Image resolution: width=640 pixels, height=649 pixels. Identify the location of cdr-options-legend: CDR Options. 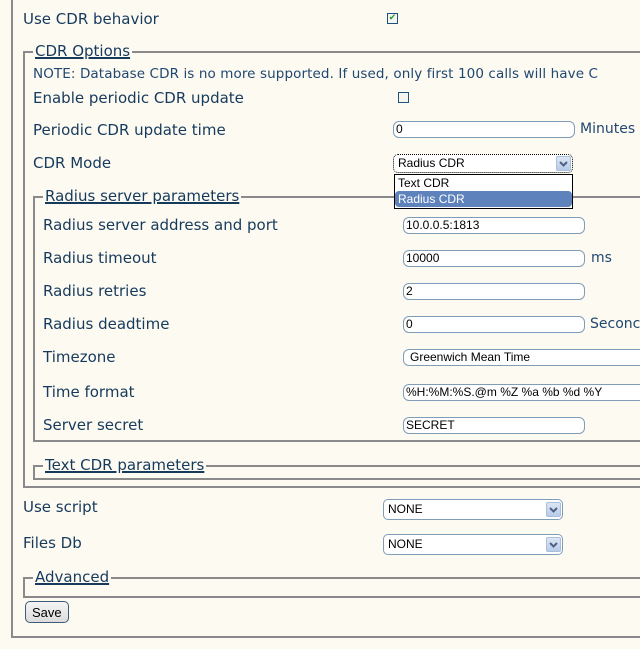
(83, 51).